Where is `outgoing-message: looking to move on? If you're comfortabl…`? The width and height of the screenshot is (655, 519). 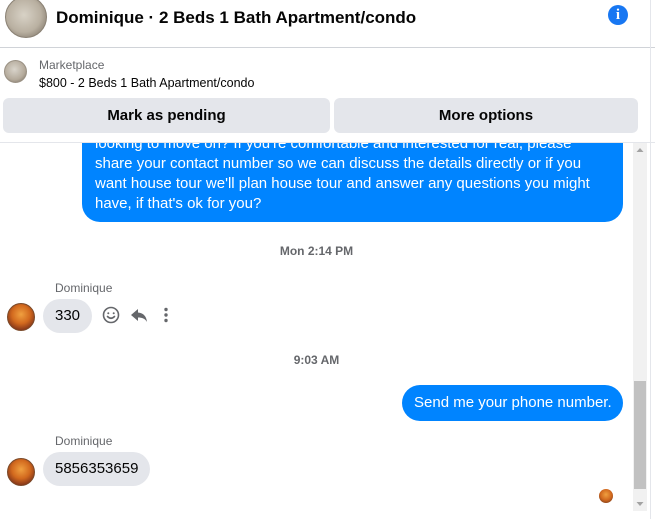 outgoing-message: looking to move on? If you're comfortabl… is located at coordinates (352, 182).